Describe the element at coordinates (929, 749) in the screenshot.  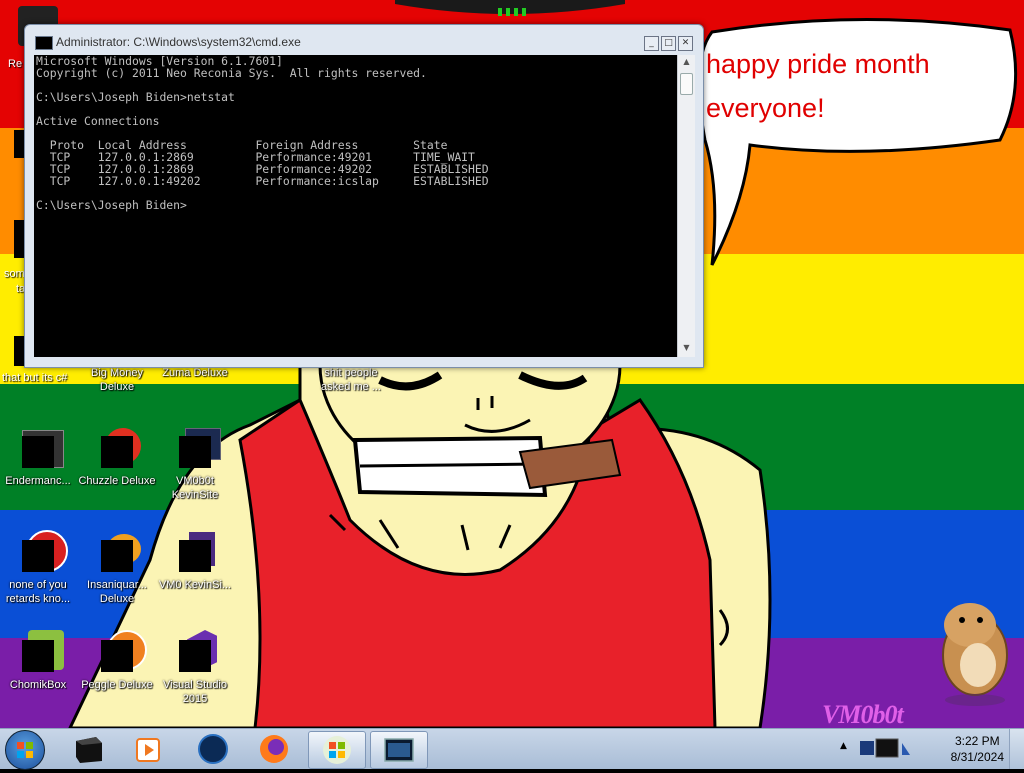
I see `system-tray: ▲ 3:22 PM 8/31/2024` at that location.